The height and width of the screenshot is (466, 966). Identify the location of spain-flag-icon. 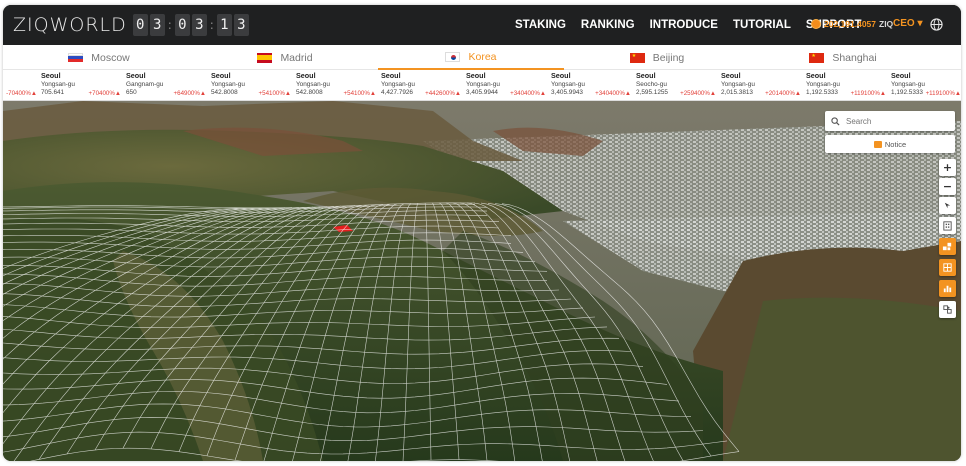
(265, 57).